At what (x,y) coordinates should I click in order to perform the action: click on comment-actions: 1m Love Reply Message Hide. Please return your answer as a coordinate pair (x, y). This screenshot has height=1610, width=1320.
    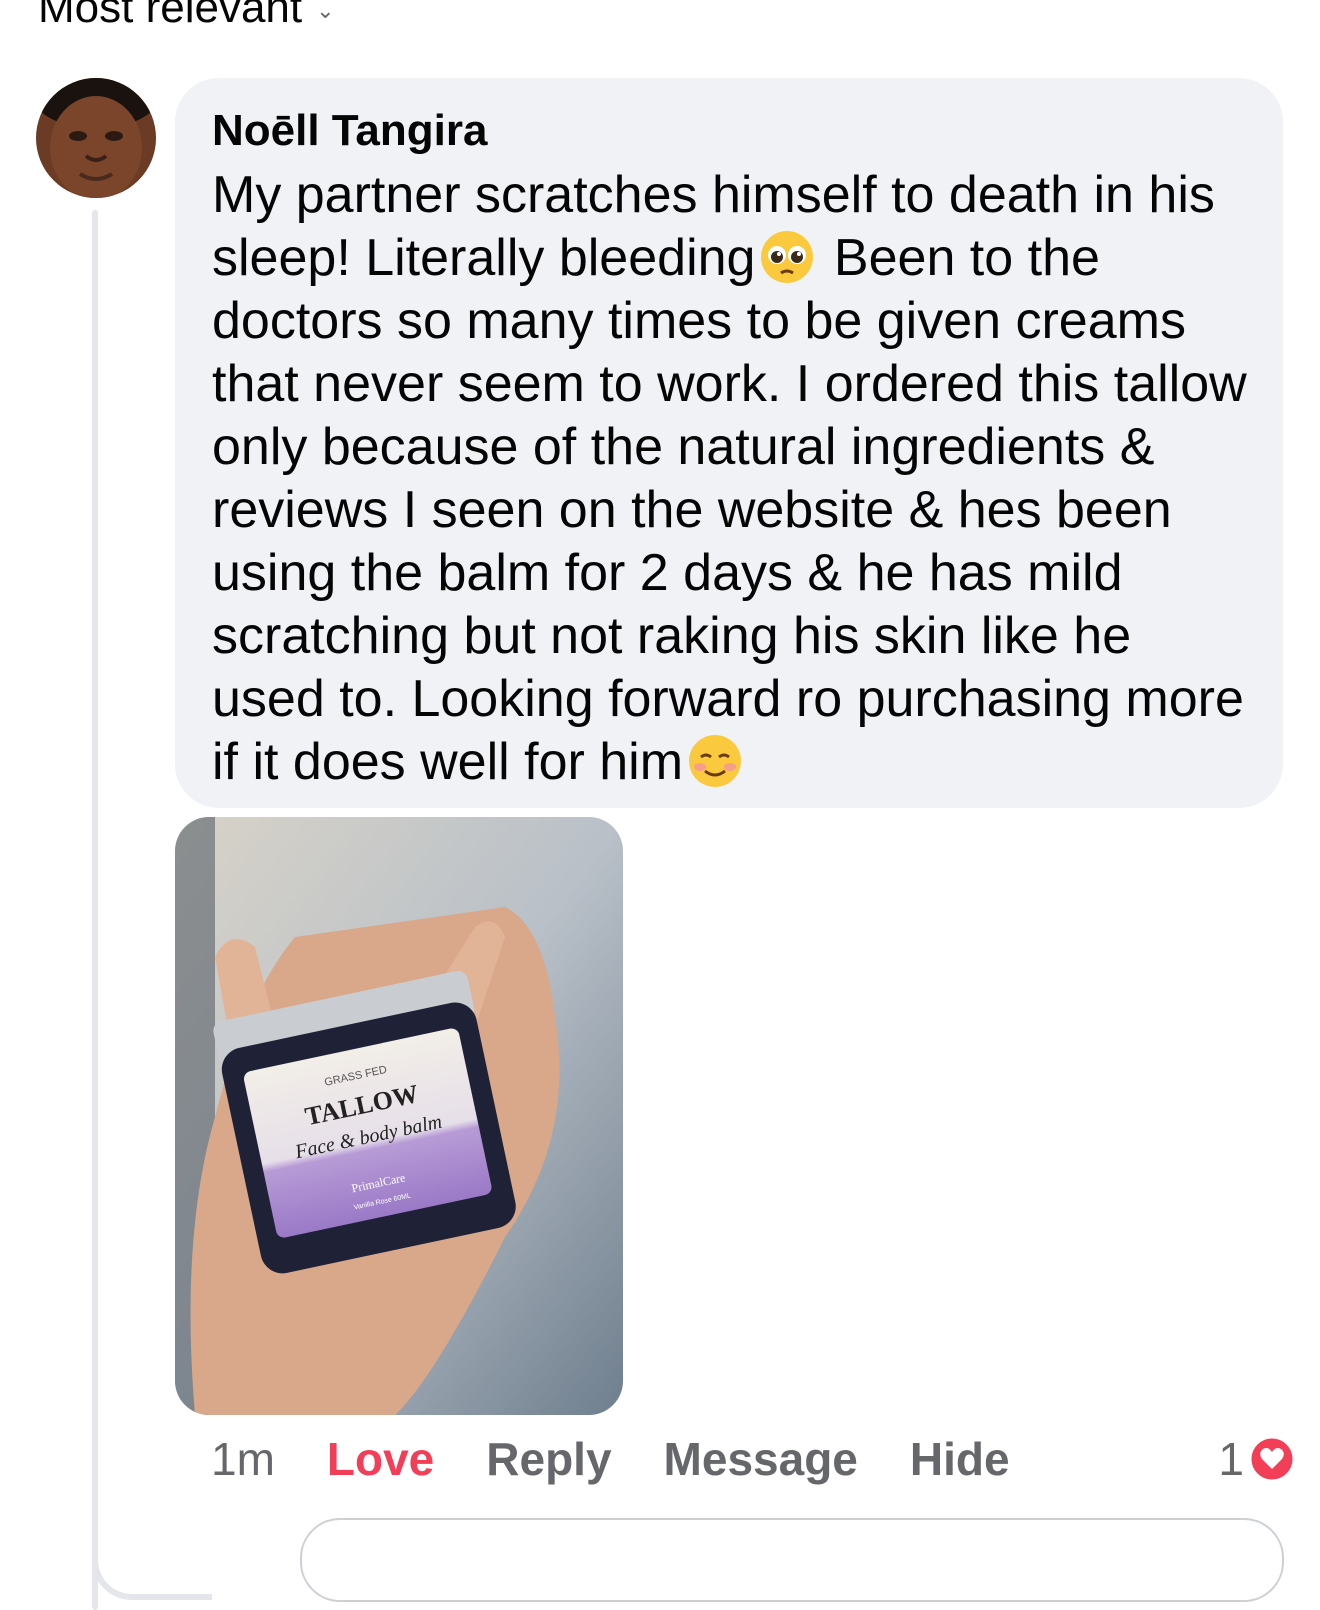
    Looking at the image, I should click on (610, 1459).